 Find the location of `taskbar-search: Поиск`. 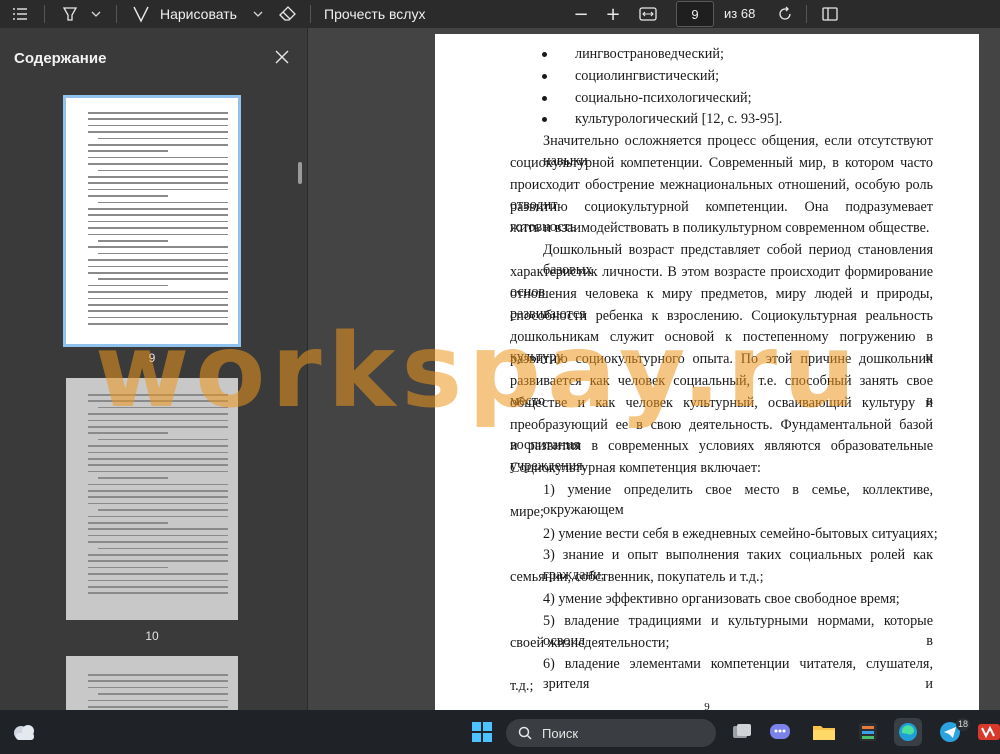

taskbar-search: Поиск is located at coordinates (611, 733).